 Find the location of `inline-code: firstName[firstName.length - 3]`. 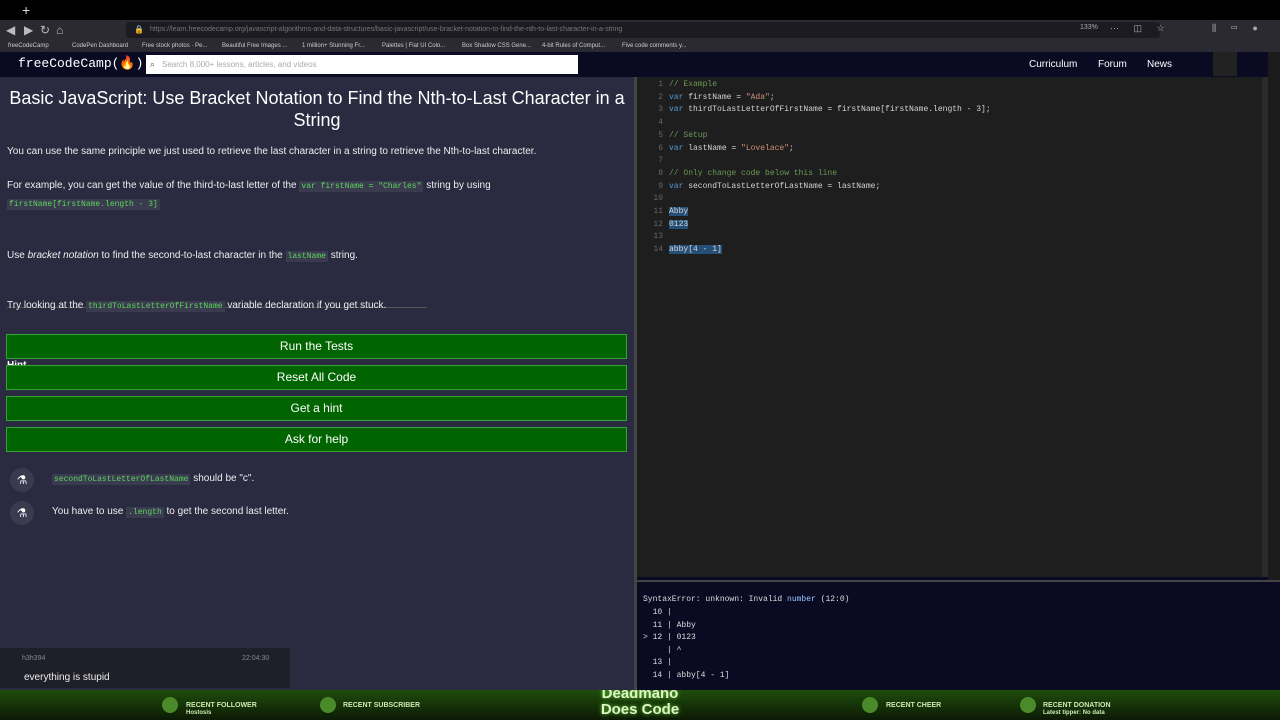

inline-code: firstName[firstName.length - 3] is located at coordinates (83, 204).